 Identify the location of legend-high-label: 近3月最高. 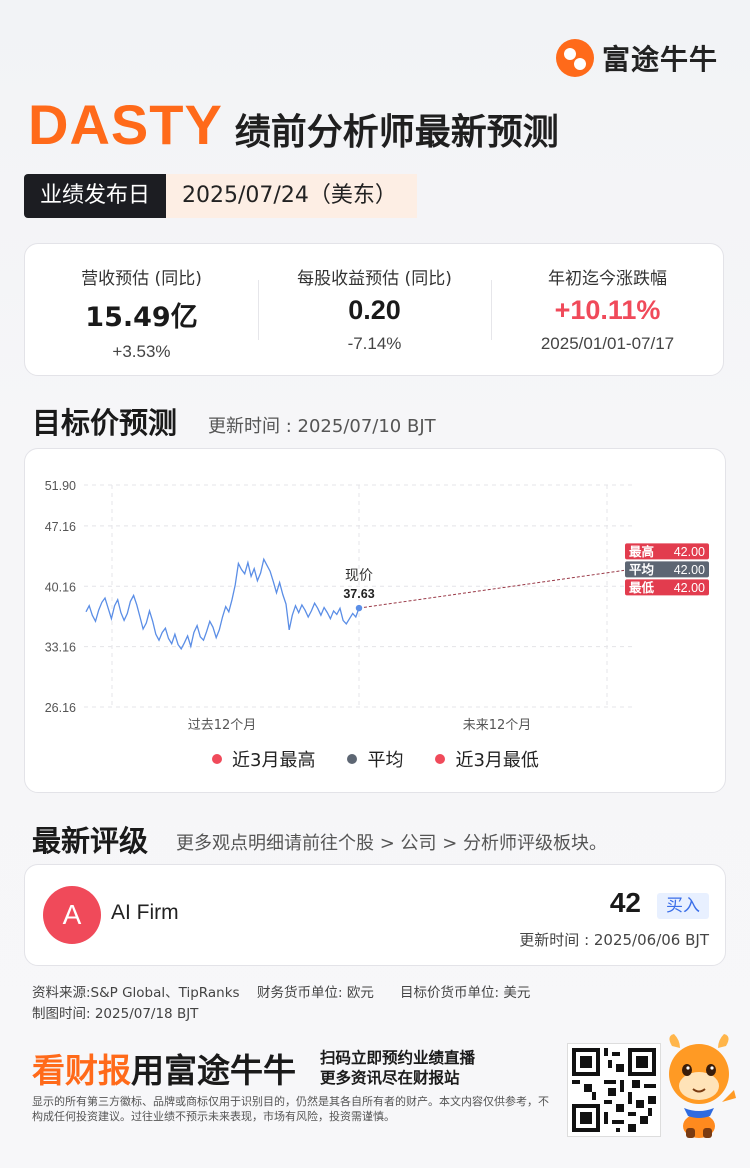
(274, 760).